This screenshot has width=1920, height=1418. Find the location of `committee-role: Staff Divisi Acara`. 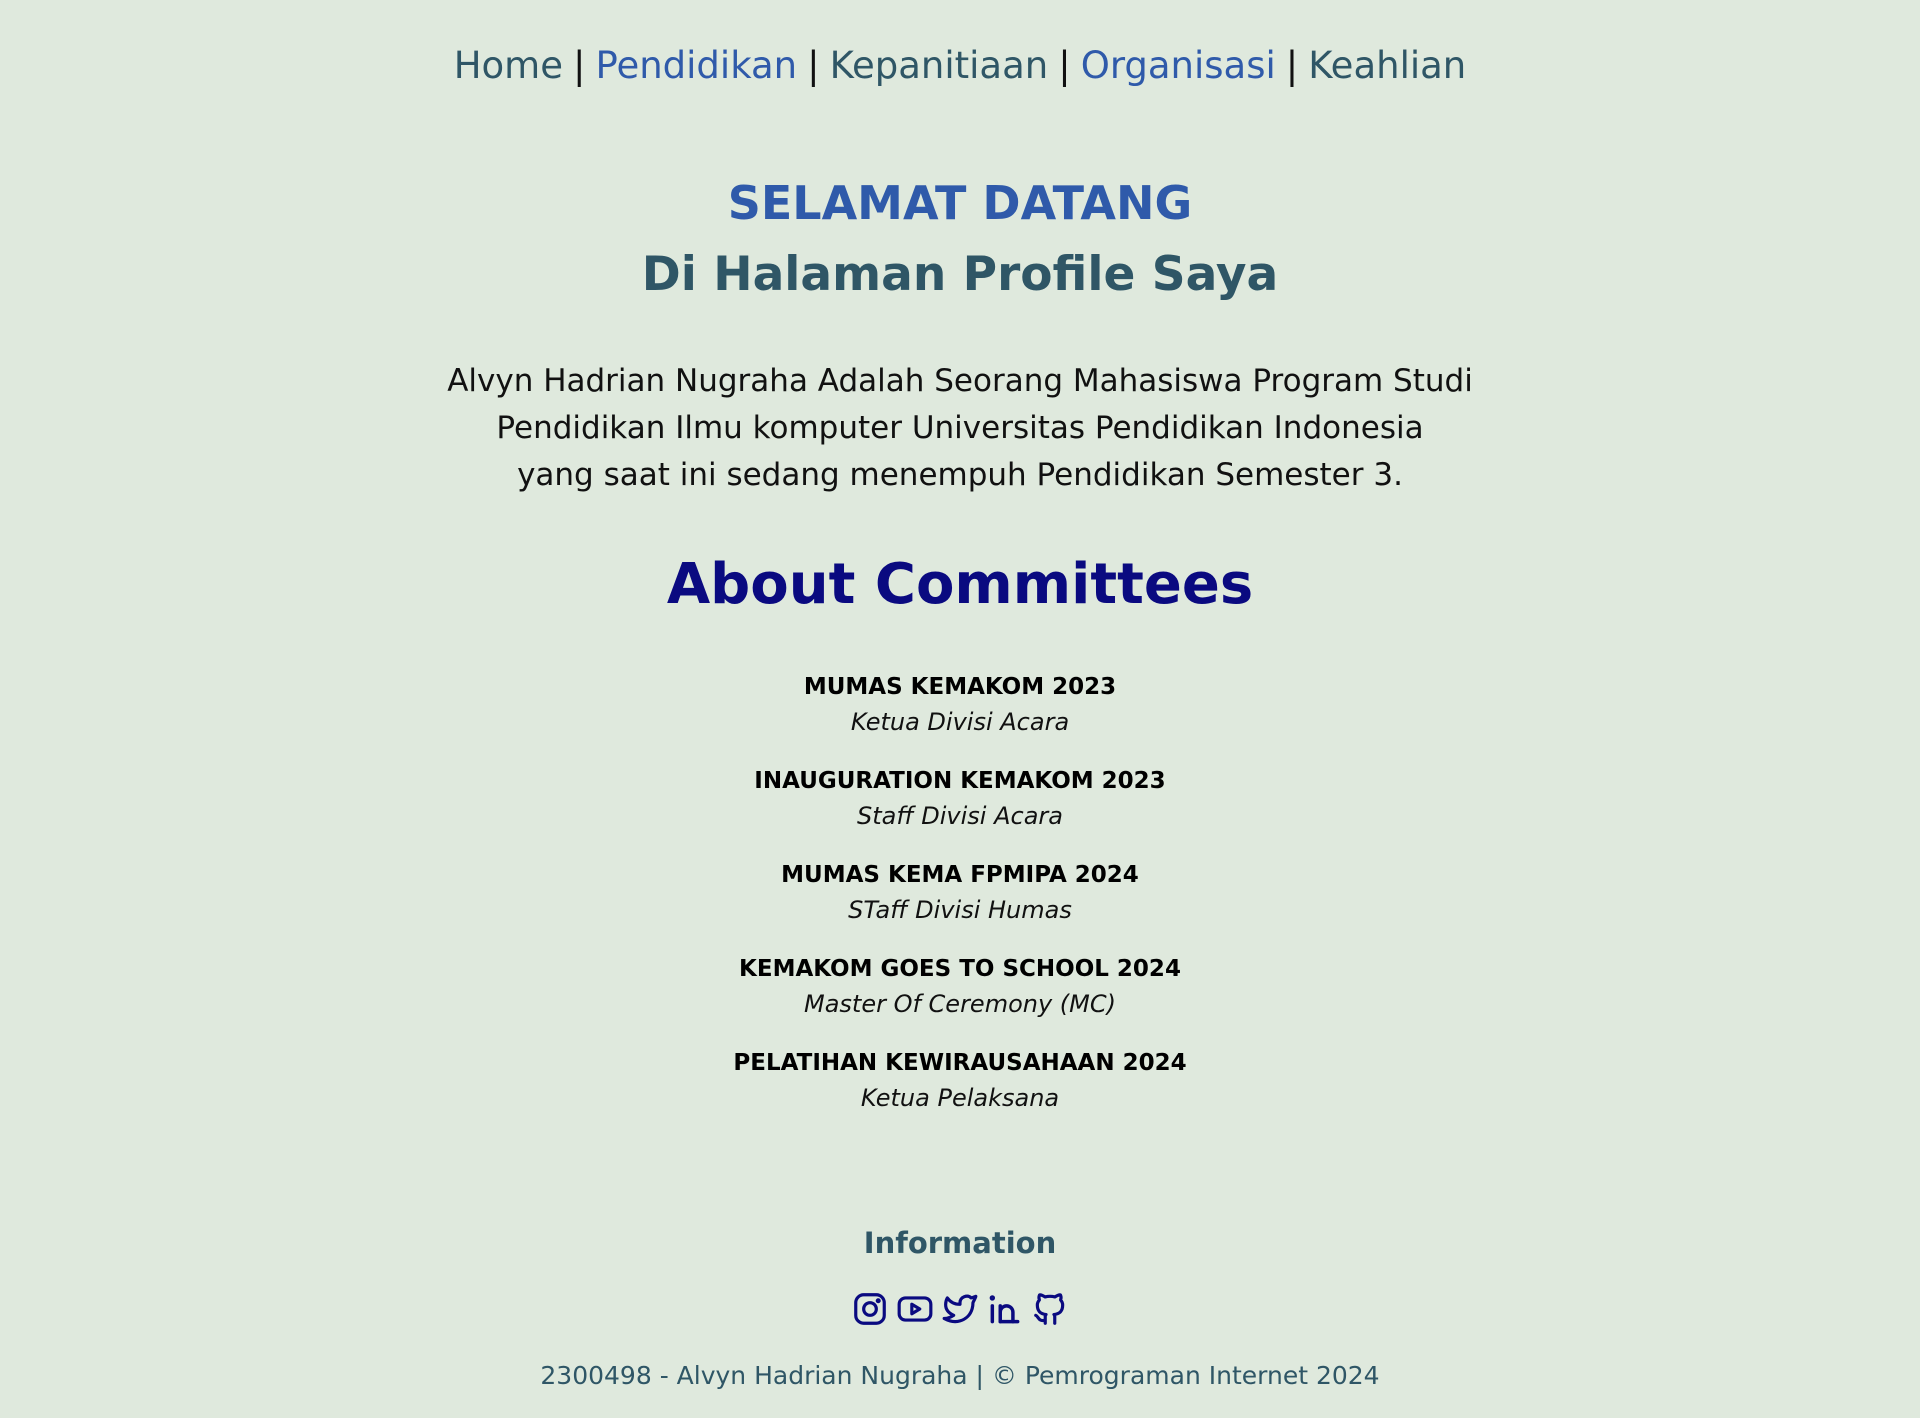

committee-role: Staff Divisi Acara is located at coordinates (959, 816).